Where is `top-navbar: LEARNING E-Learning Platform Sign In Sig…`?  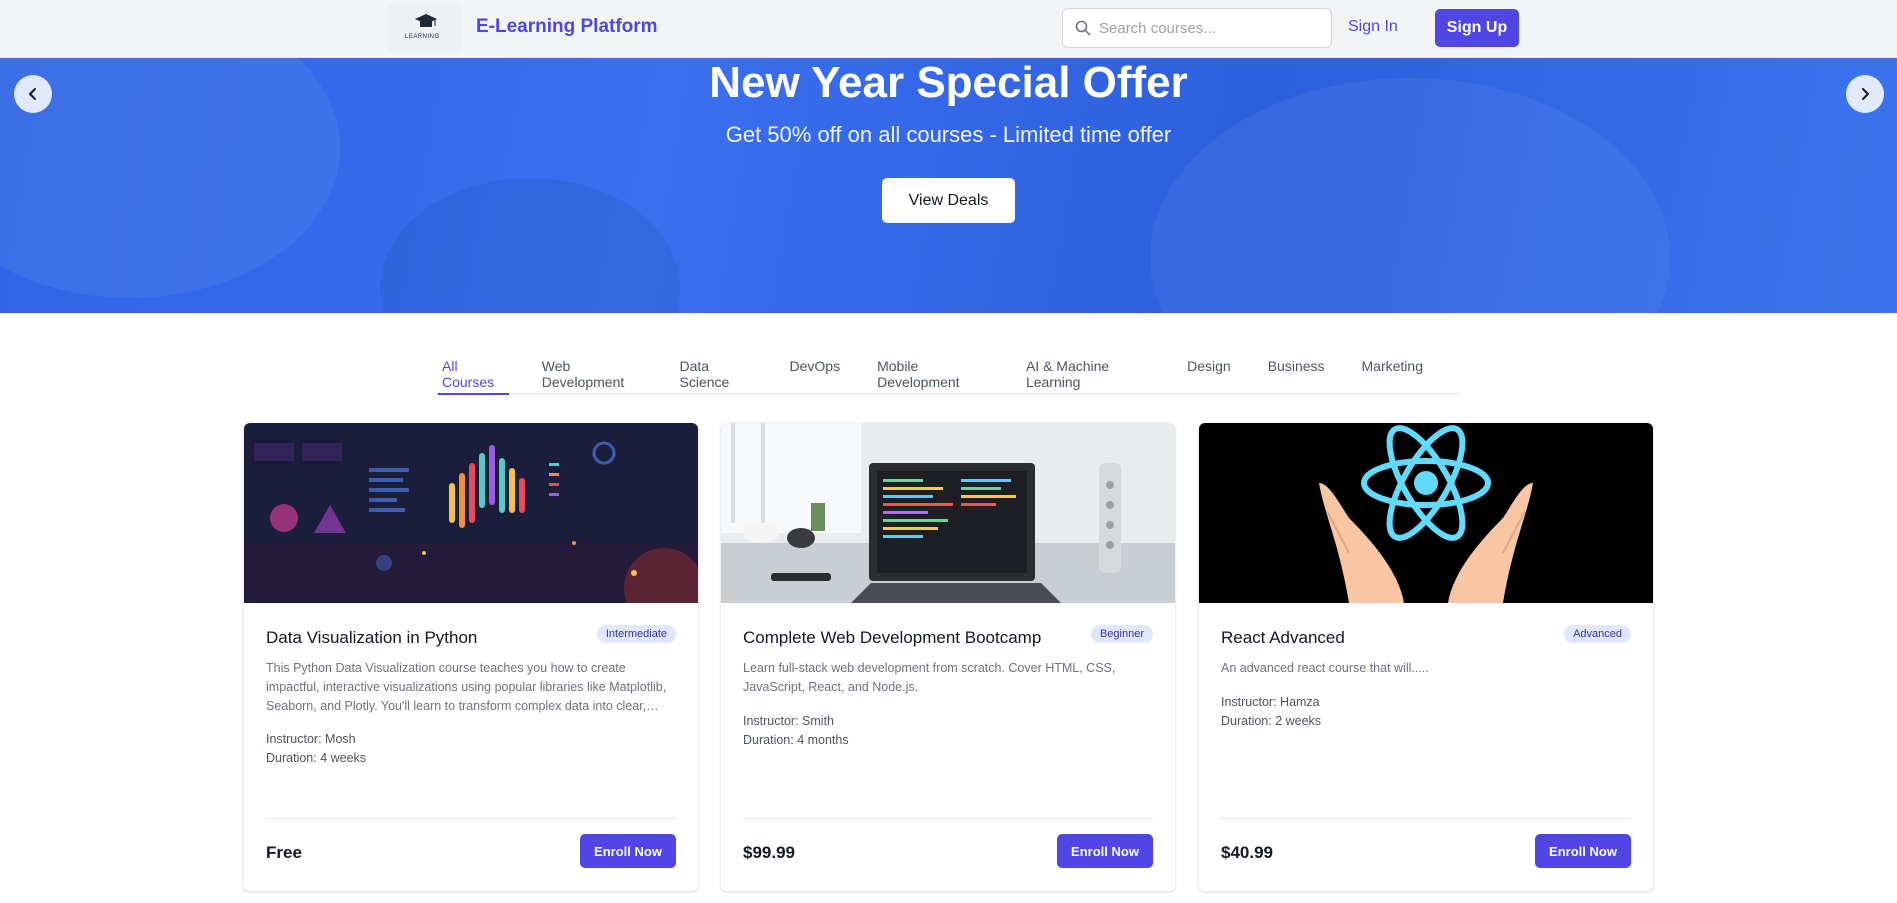 top-navbar: LEARNING E-Learning Platform Sign In Sig… is located at coordinates (948, 29).